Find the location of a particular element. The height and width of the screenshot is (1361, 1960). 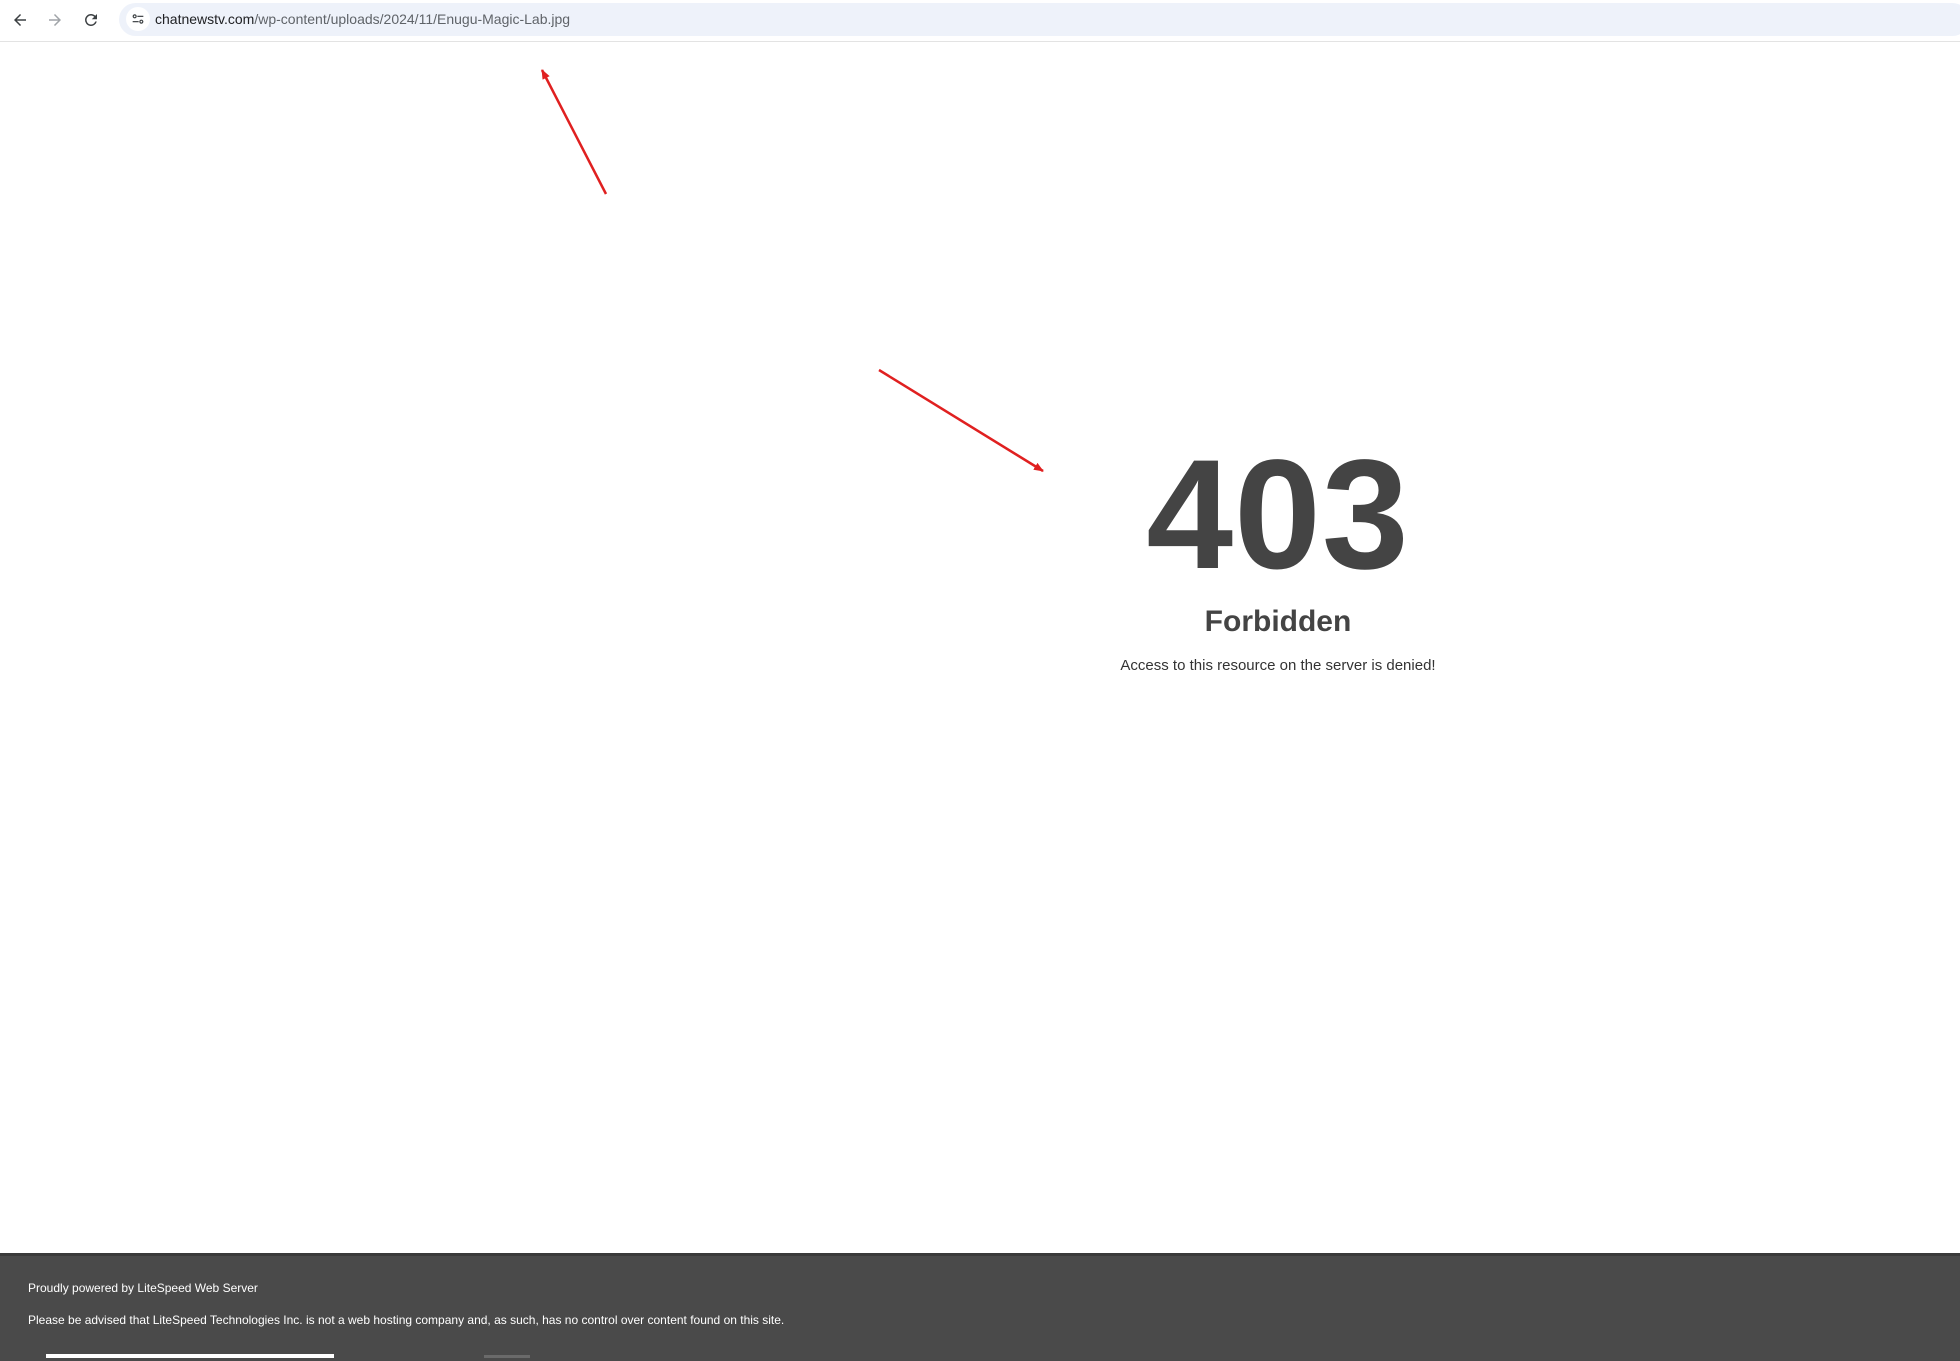

annotation-arrow-url is located at coordinates (574, 132).